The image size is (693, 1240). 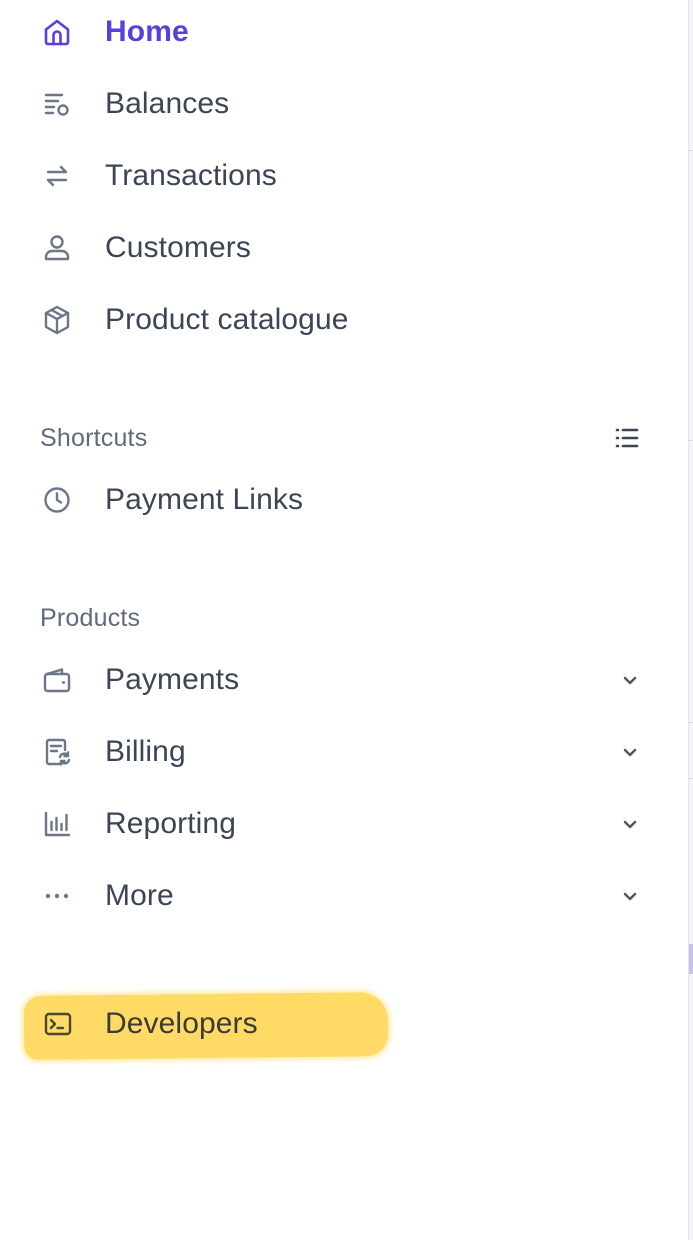 I want to click on products-section-title: Products, so click(x=90, y=618).